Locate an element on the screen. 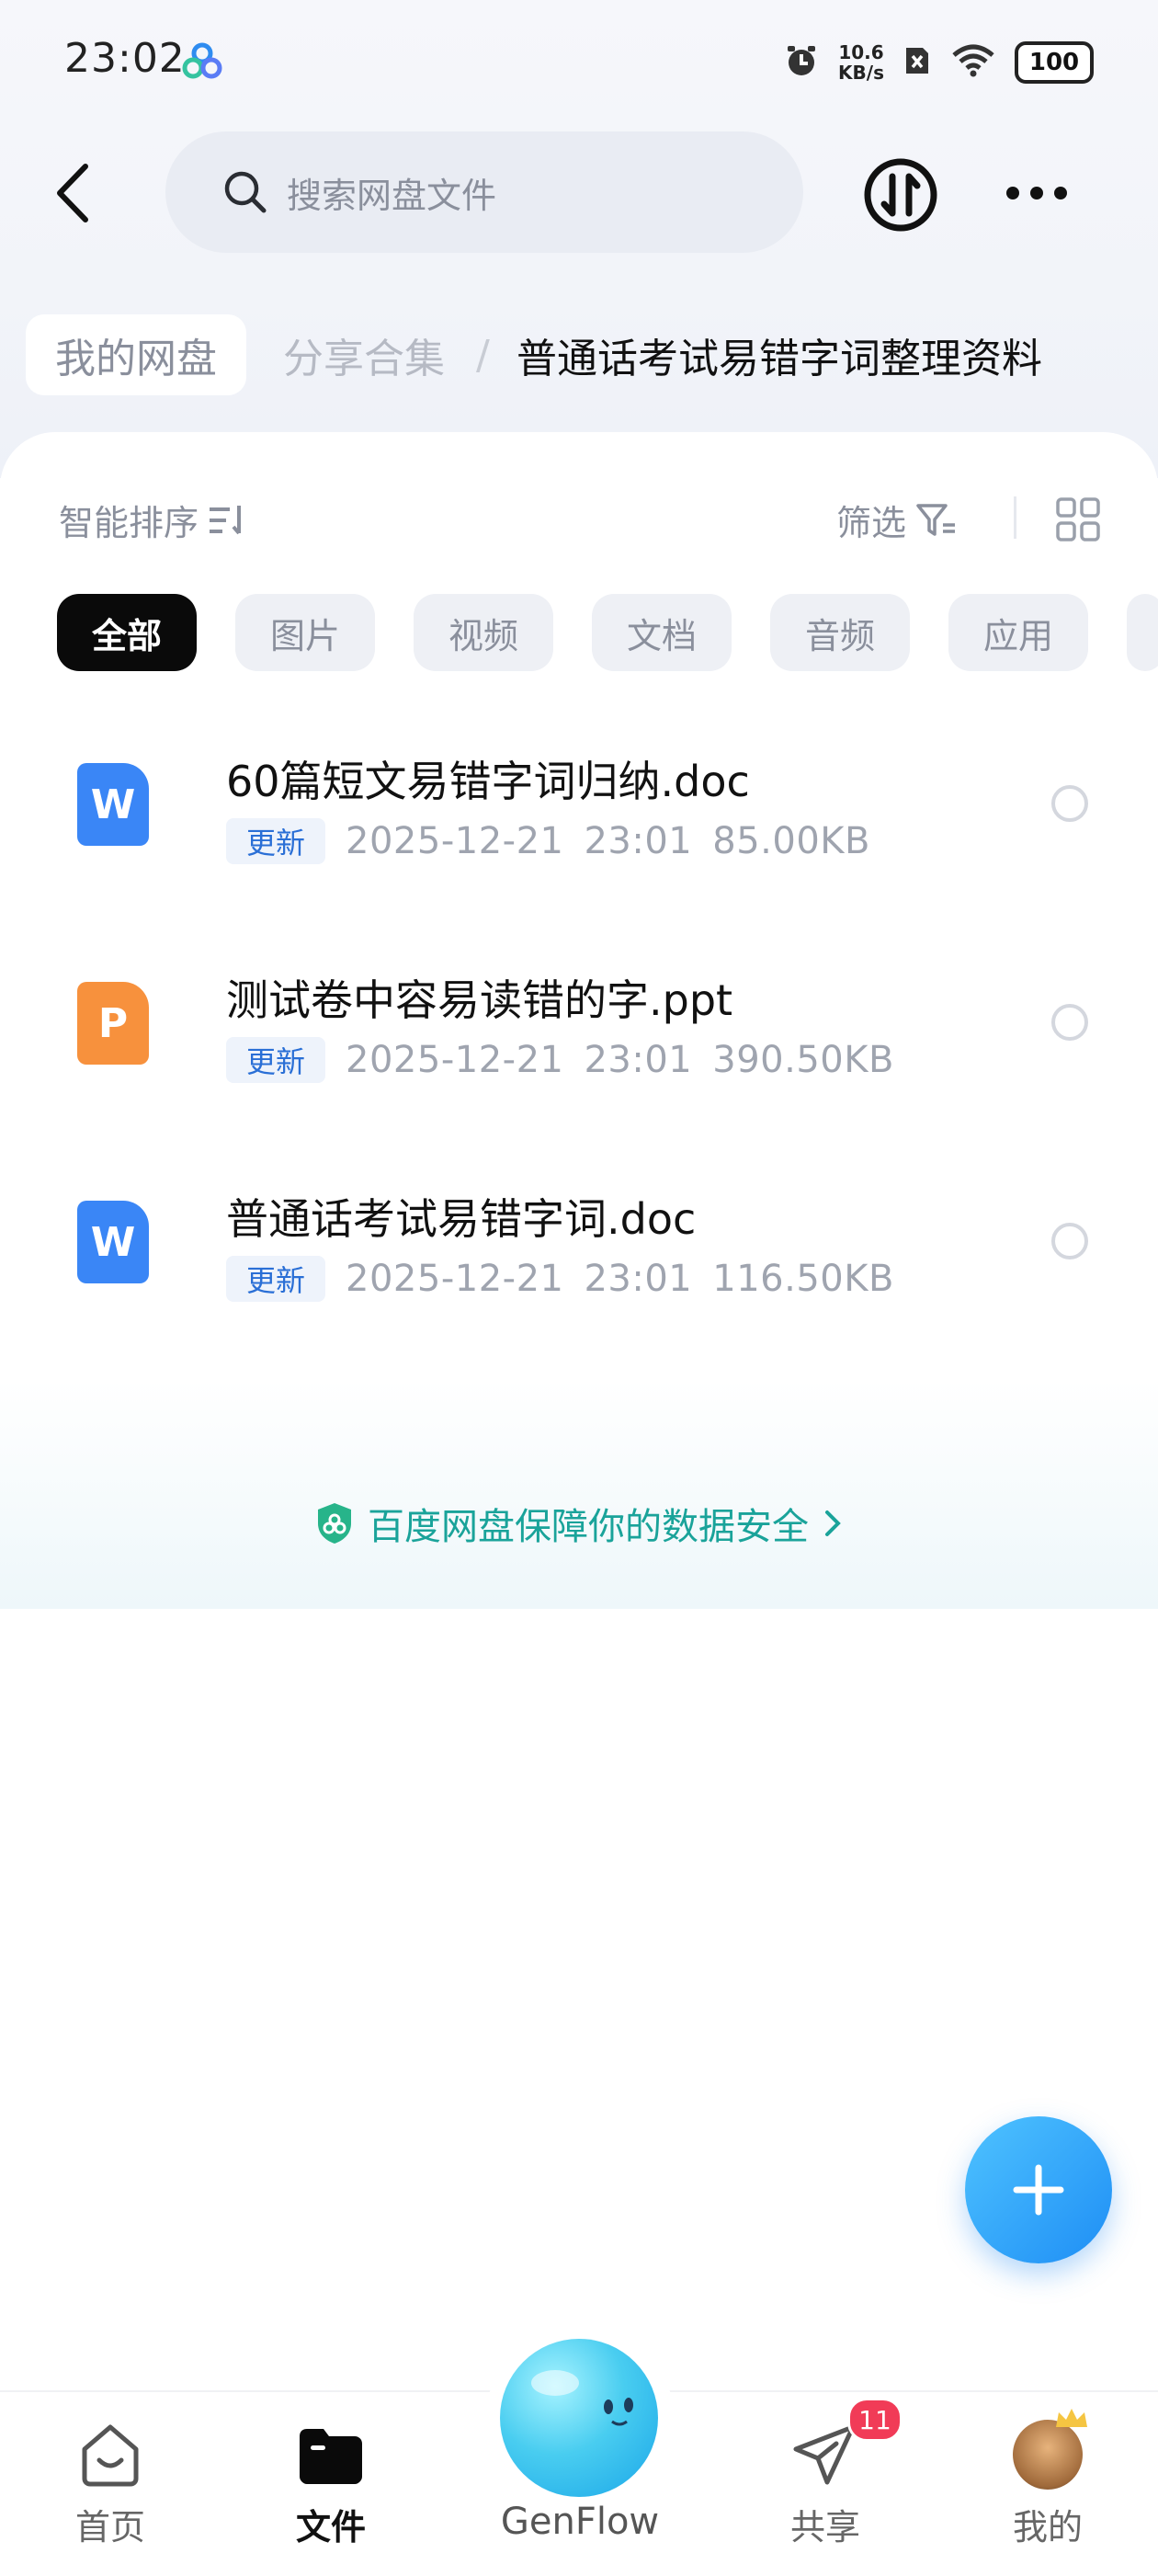 The width and height of the screenshot is (1158, 2576). crown-icon is located at coordinates (1071, 2418).